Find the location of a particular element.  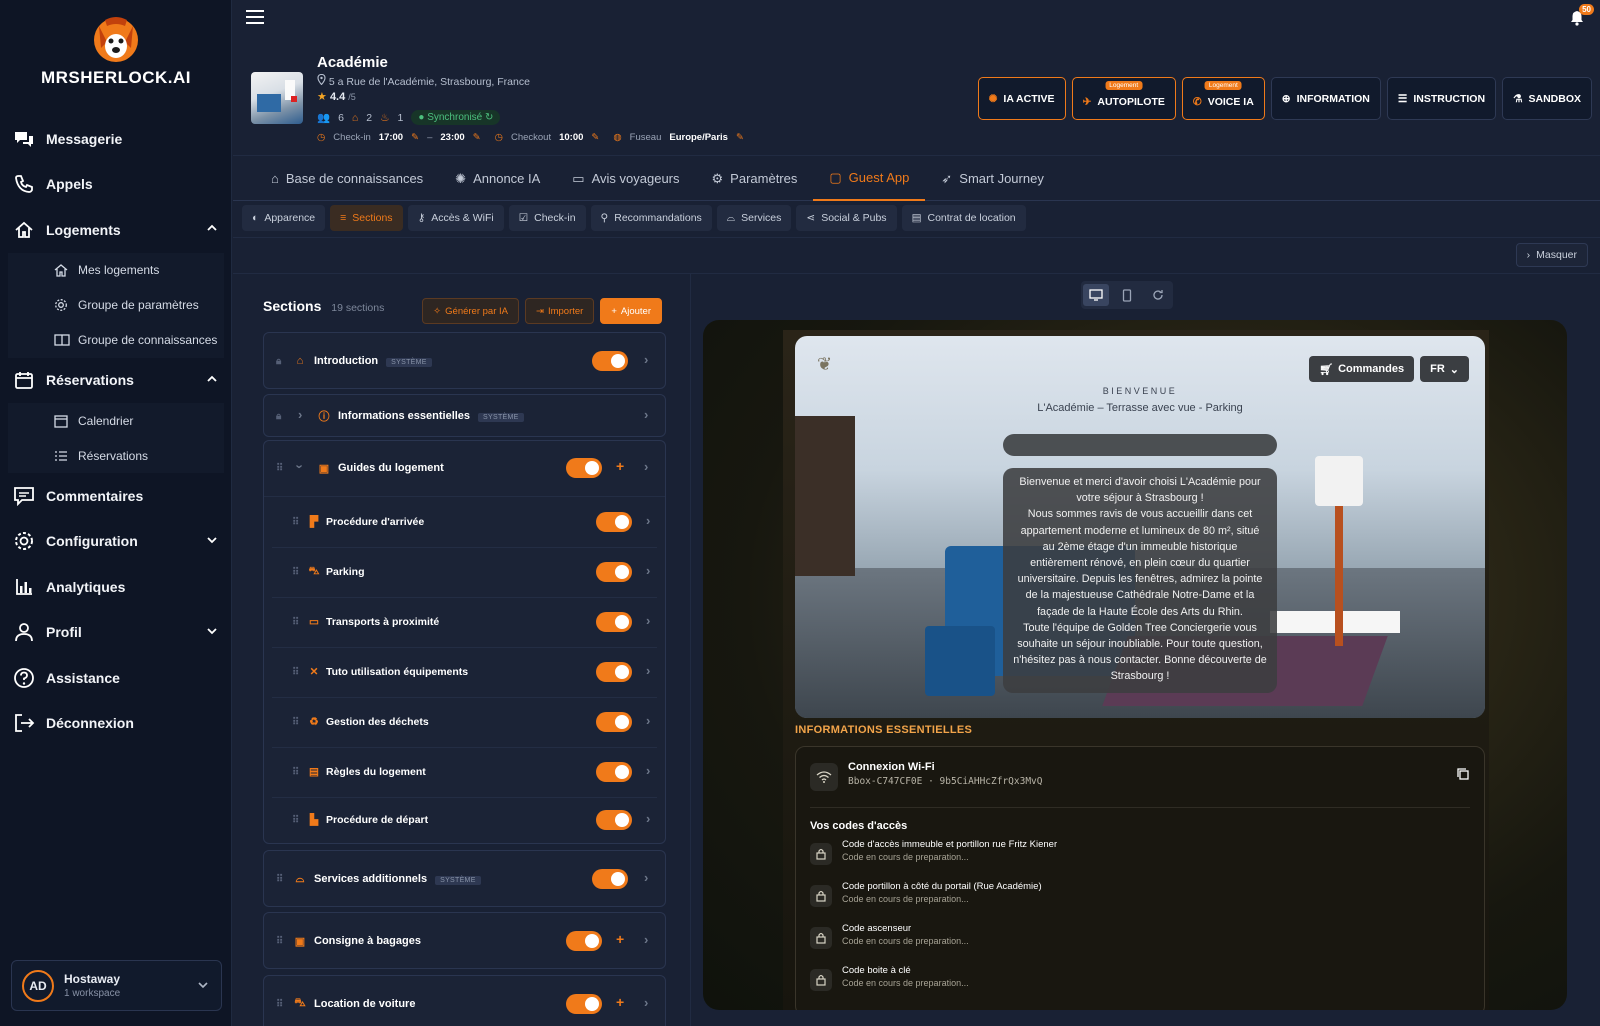

instruction-button: ☰ INSTRUCTION is located at coordinates (1441, 98).